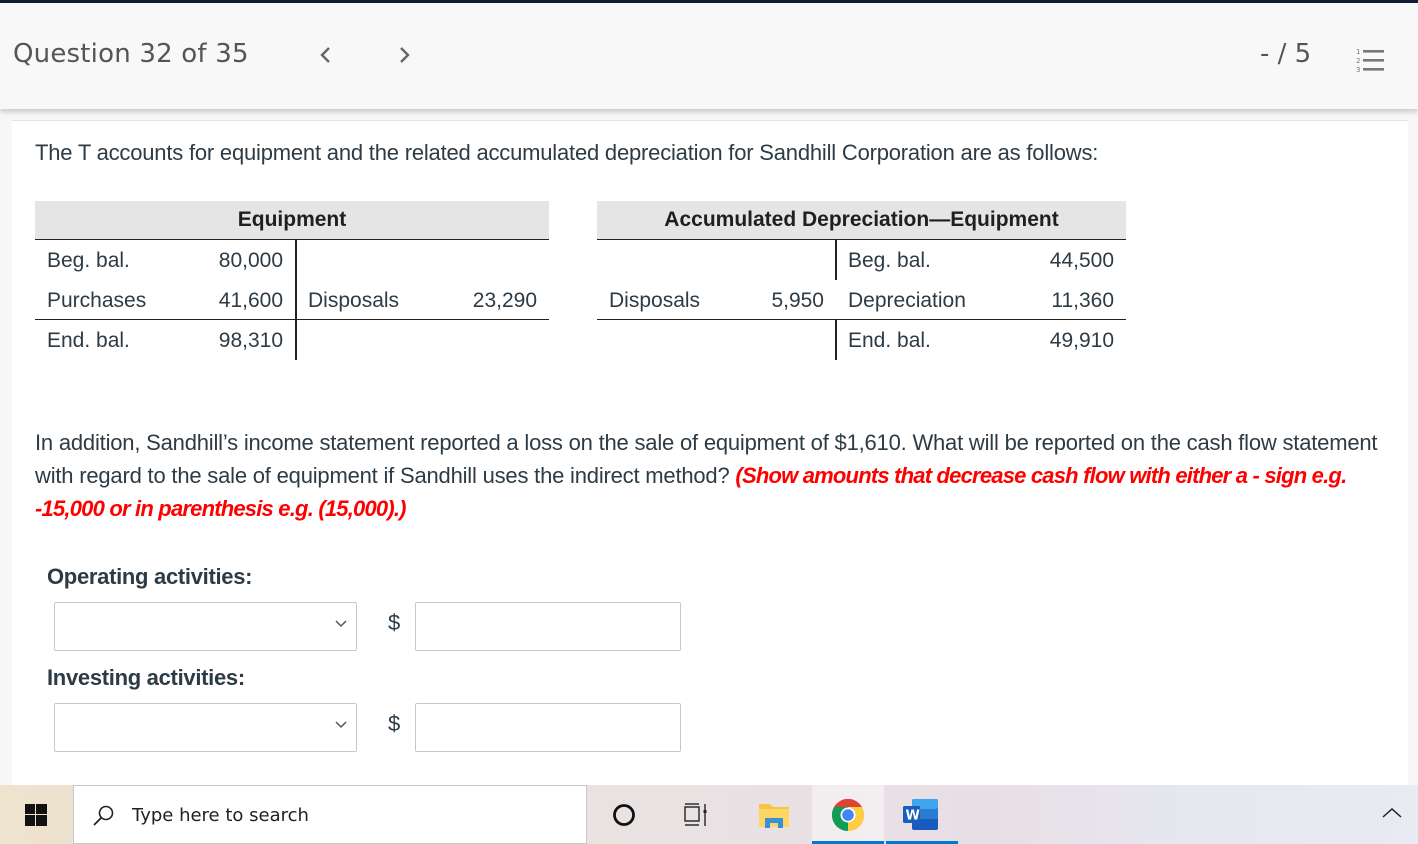  Describe the element at coordinates (292, 260) in the screenshot. I see `t-account-row: Beg. bal. 80,000` at that location.